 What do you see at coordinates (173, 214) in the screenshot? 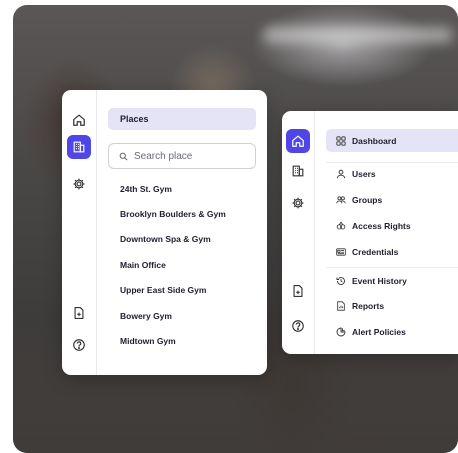
I see `place-item: Brooklyn Boulders & Gym` at bounding box center [173, 214].